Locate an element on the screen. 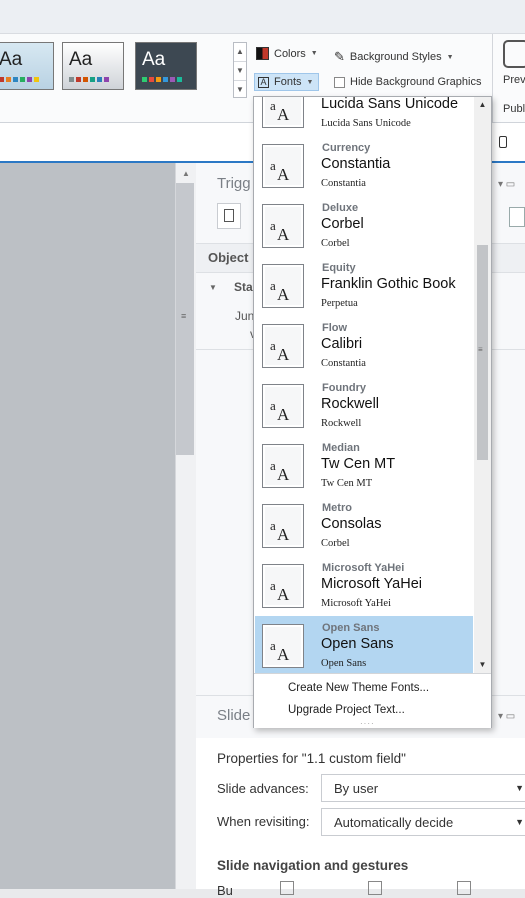  when-revisiting-select: Automatically decide ▼ is located at coordinates (423, 822).